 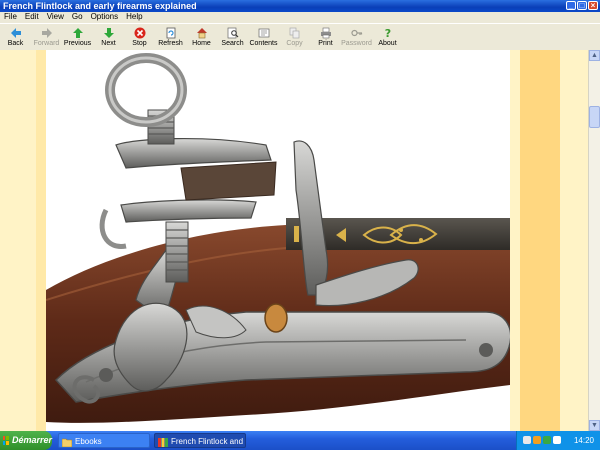 I want to click on menu-help: Help, so click(x=134, y=17).